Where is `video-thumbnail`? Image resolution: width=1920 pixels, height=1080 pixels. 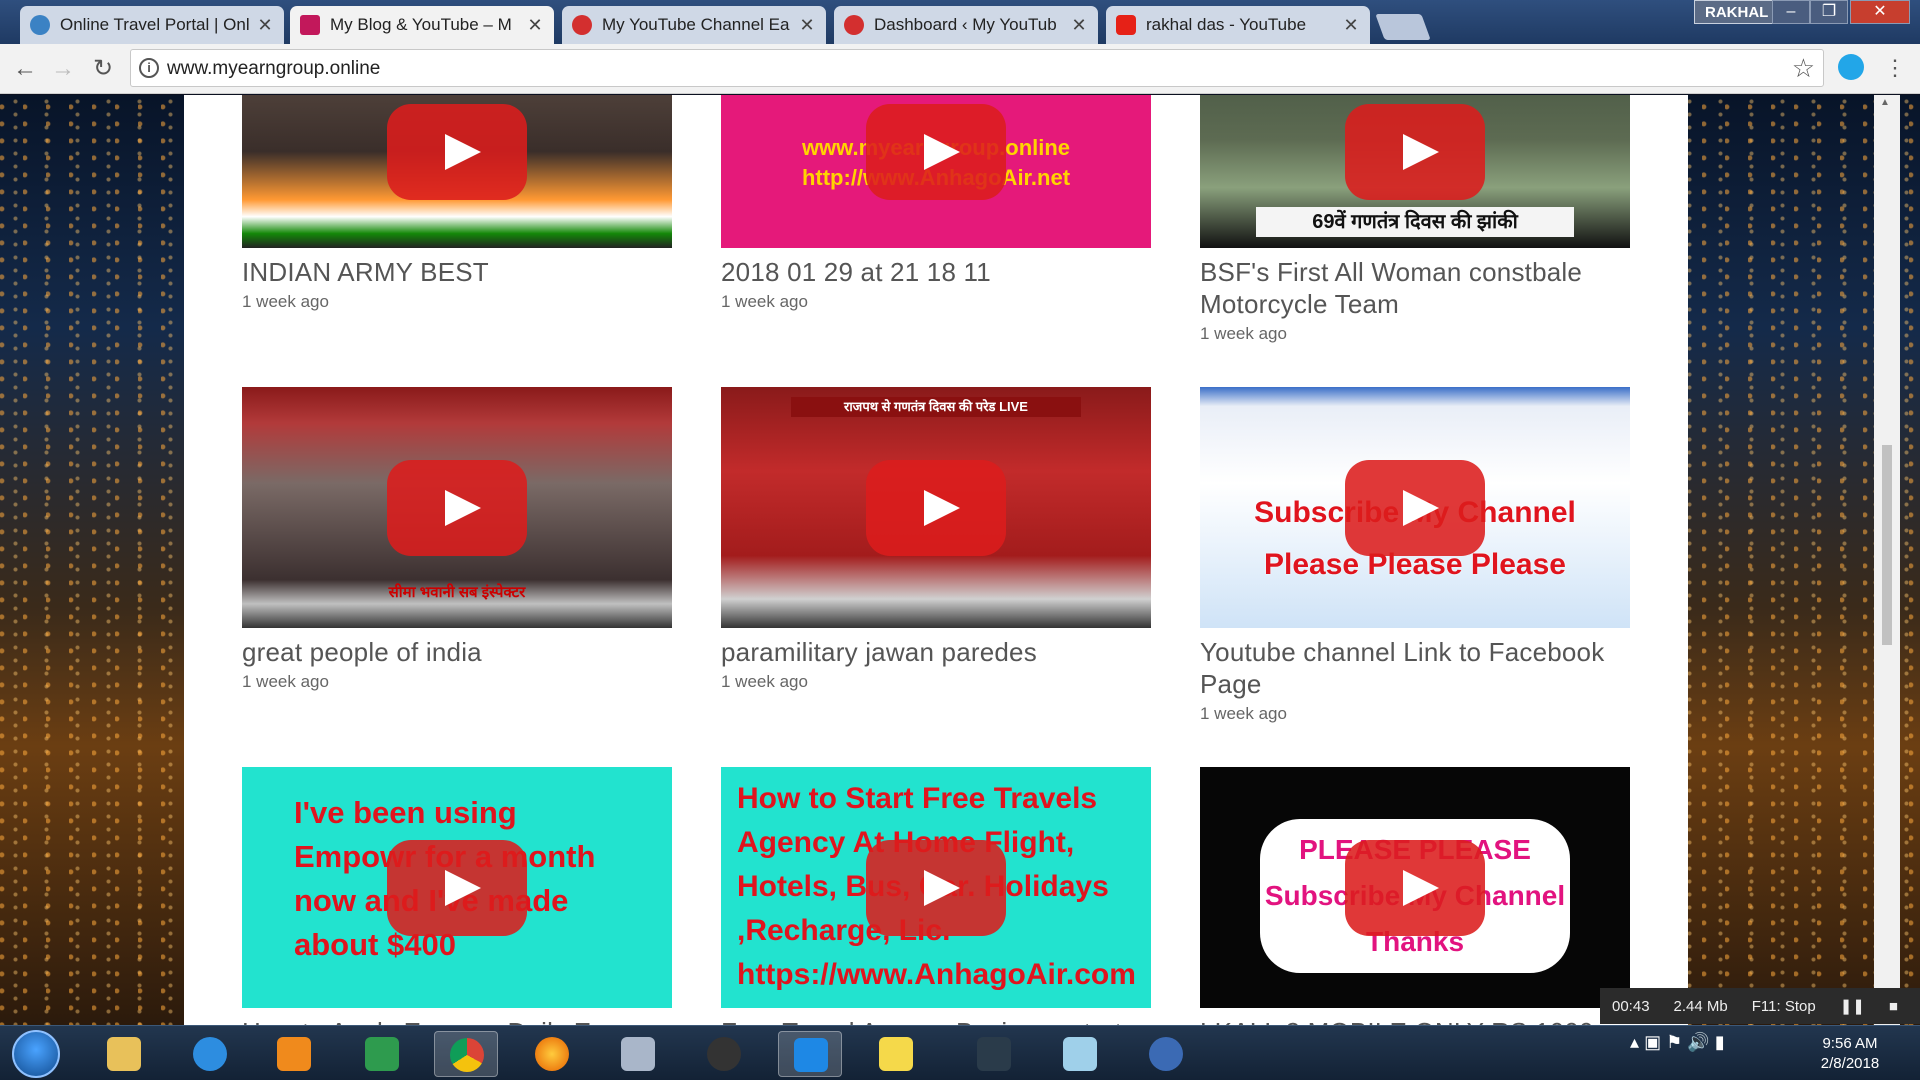 video-thumbnail is located at coordinates (457, 171).